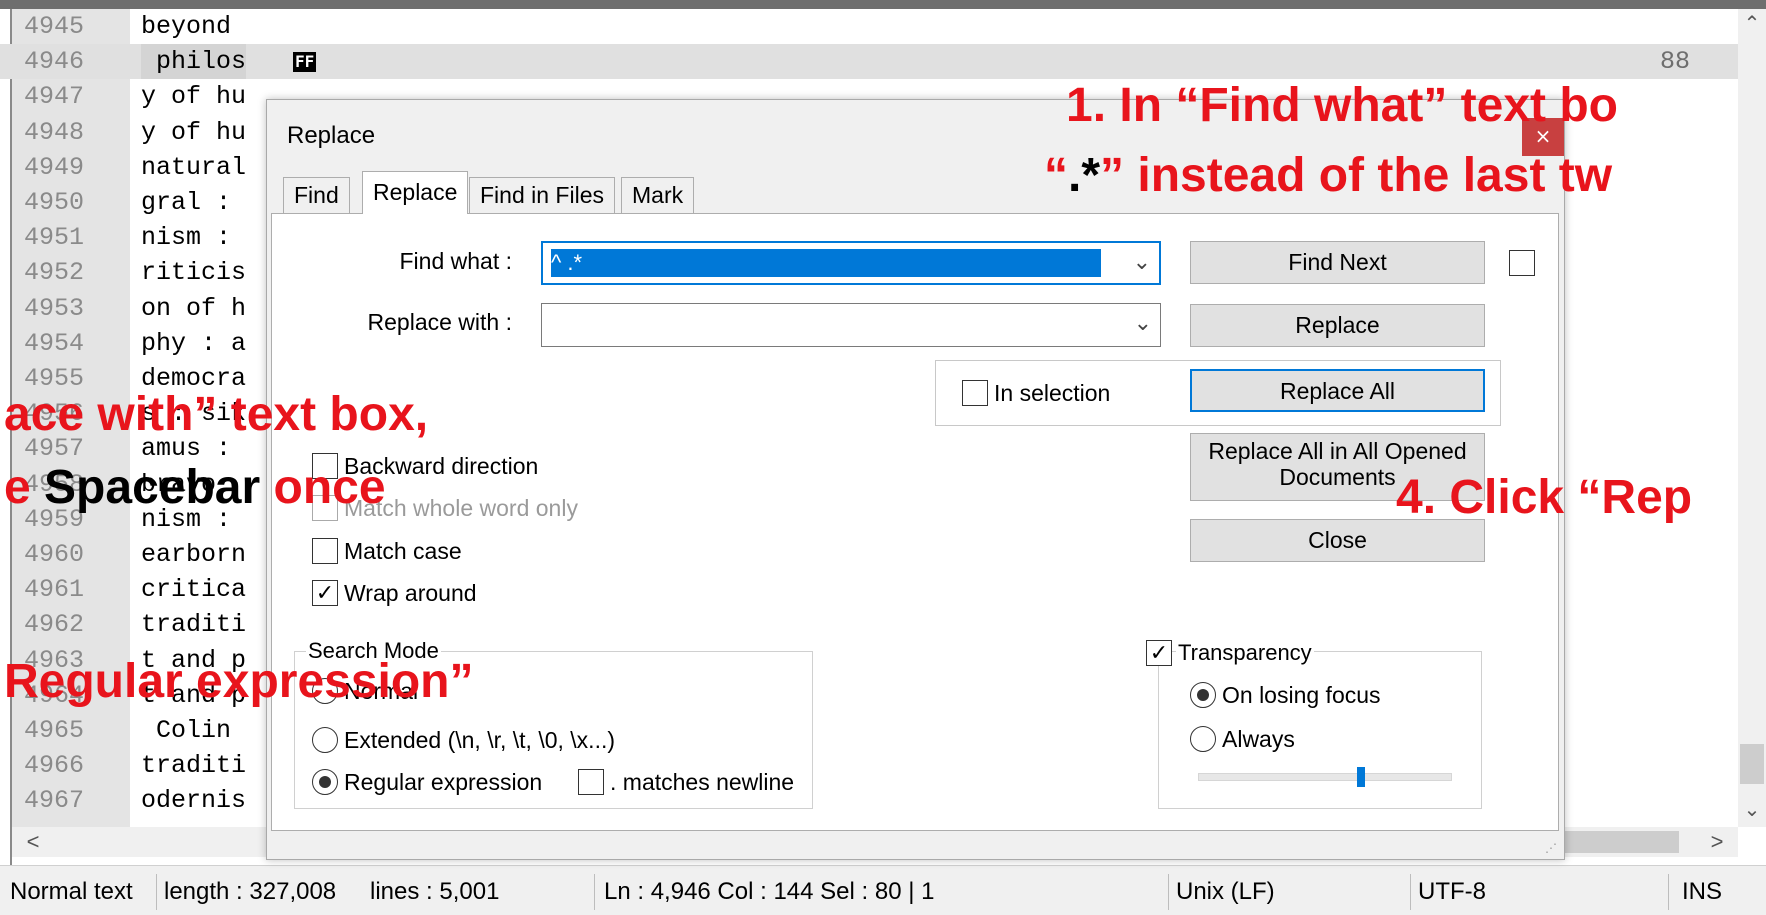  I want to click on find-next-button: Find Next, so click(1337, 262).